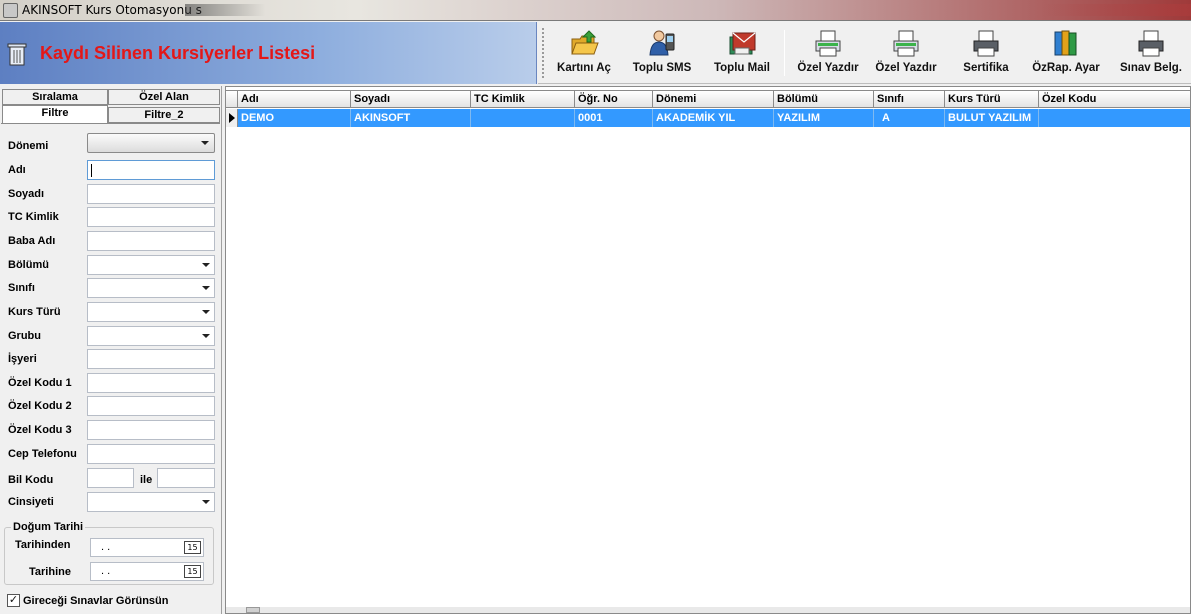 This screenshot has height=614, width=1191. Describe the element at coordinates (742, 43) in the screenshot. I see `books-mail-icon` at that location.